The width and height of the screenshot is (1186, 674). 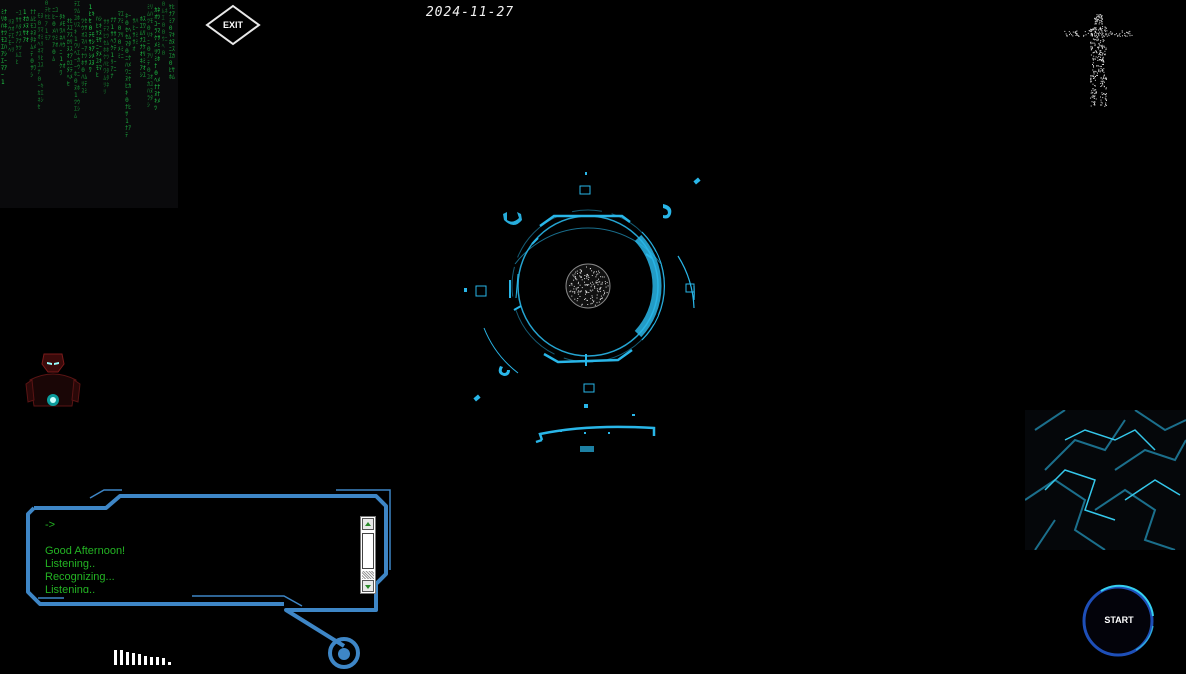 I want to click on start-button: START, so click(x=1119, y=620).